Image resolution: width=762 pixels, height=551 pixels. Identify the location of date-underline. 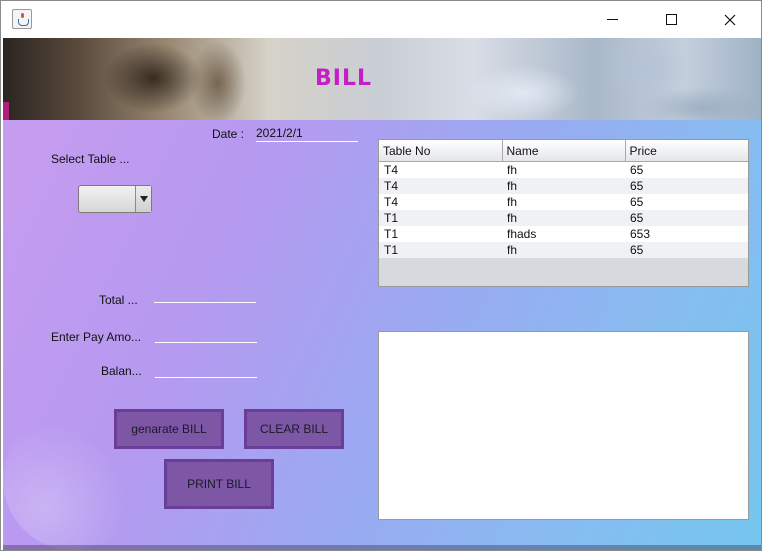
(307, 141).